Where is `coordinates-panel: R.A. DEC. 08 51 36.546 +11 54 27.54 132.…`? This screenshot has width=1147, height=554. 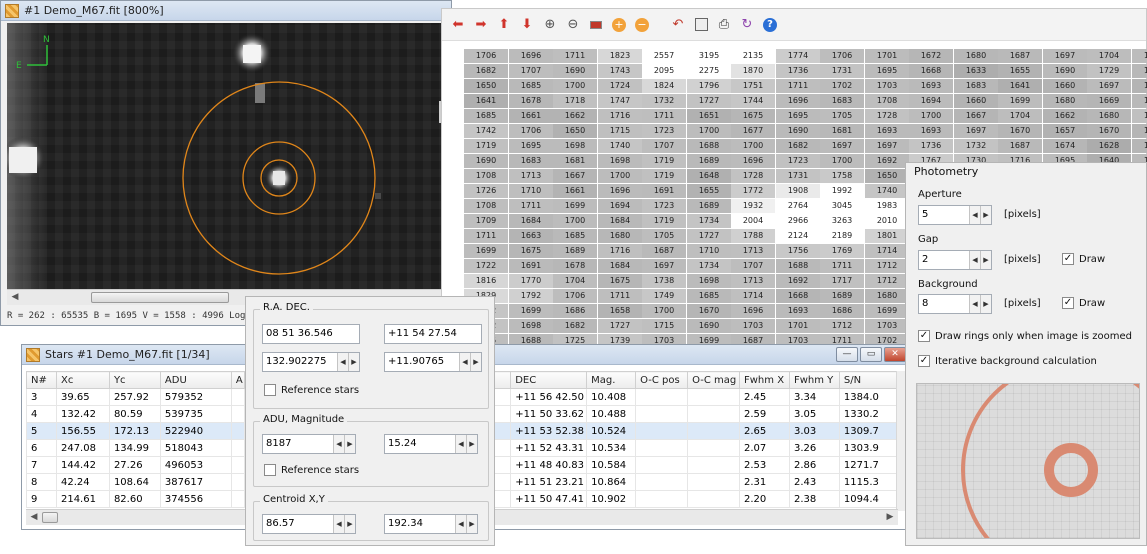
coordinates-panel: R.A. DEC. 08 51 36.546 +11 54 27.54 132.… is located at coordinates (370, 421).